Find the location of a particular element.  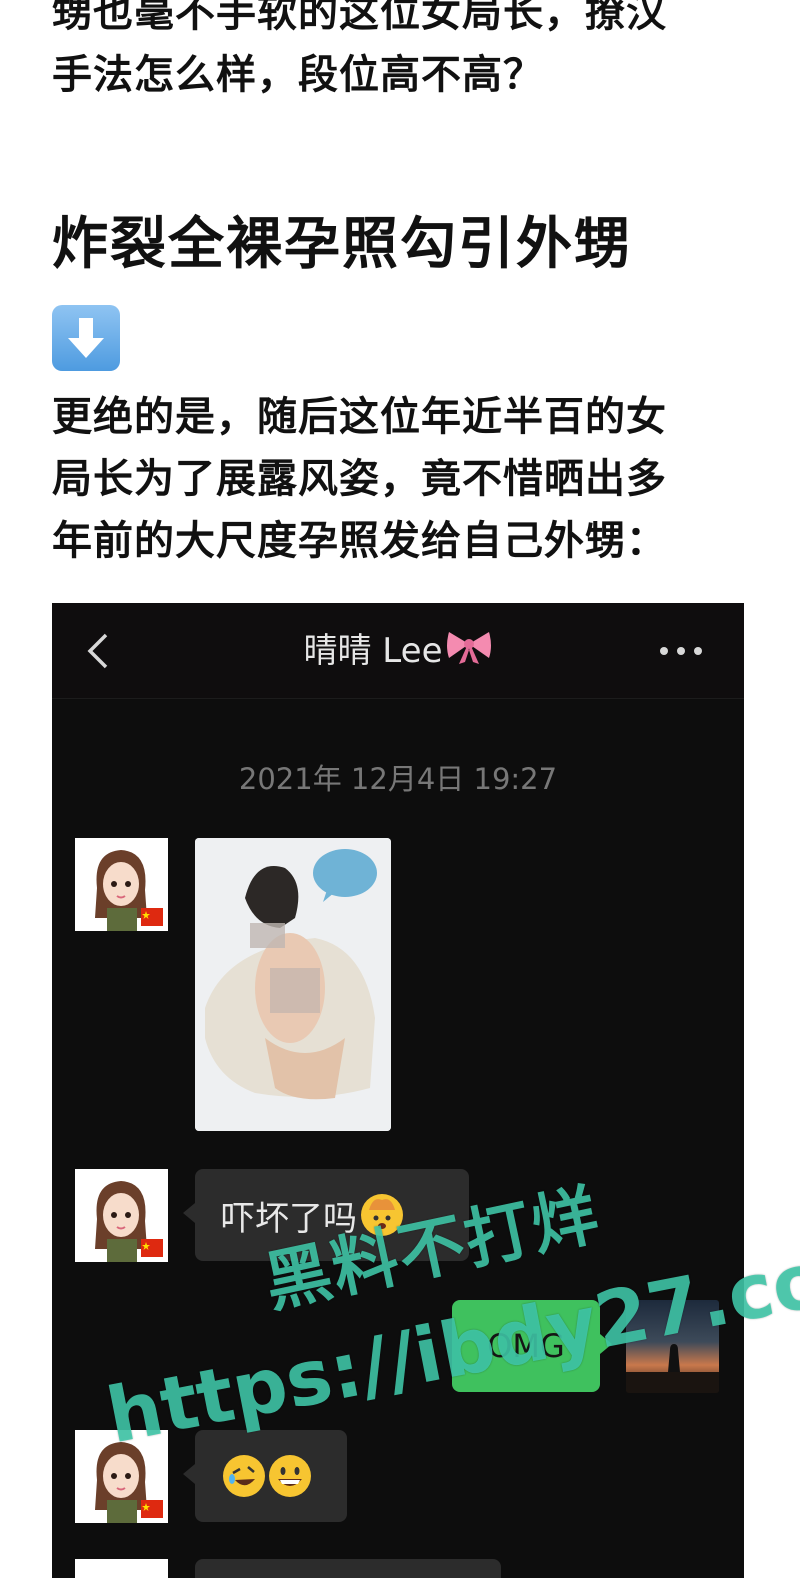

article-intro: 甥也毫不手软的这位女局长，撩汉 手法怎么样，段位高不高？ is located at coordinates (402, 53).